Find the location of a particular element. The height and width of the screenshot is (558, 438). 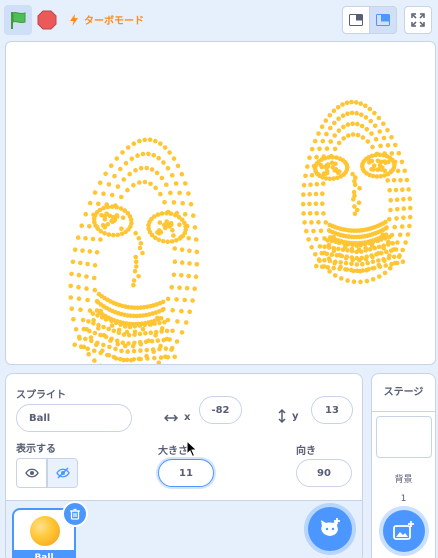

size-input: 11 is located at coordinates (186, 473).